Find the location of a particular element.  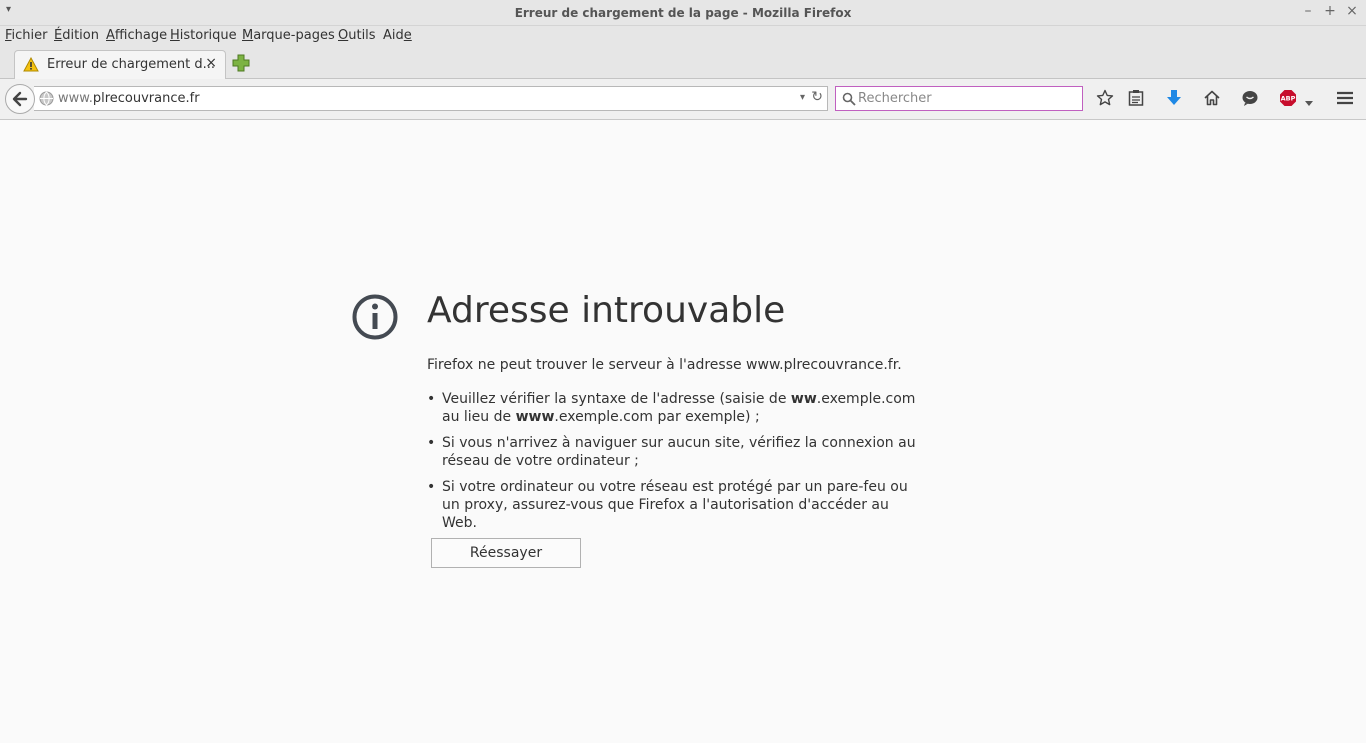

back-button is located at coordinates (20, 99).